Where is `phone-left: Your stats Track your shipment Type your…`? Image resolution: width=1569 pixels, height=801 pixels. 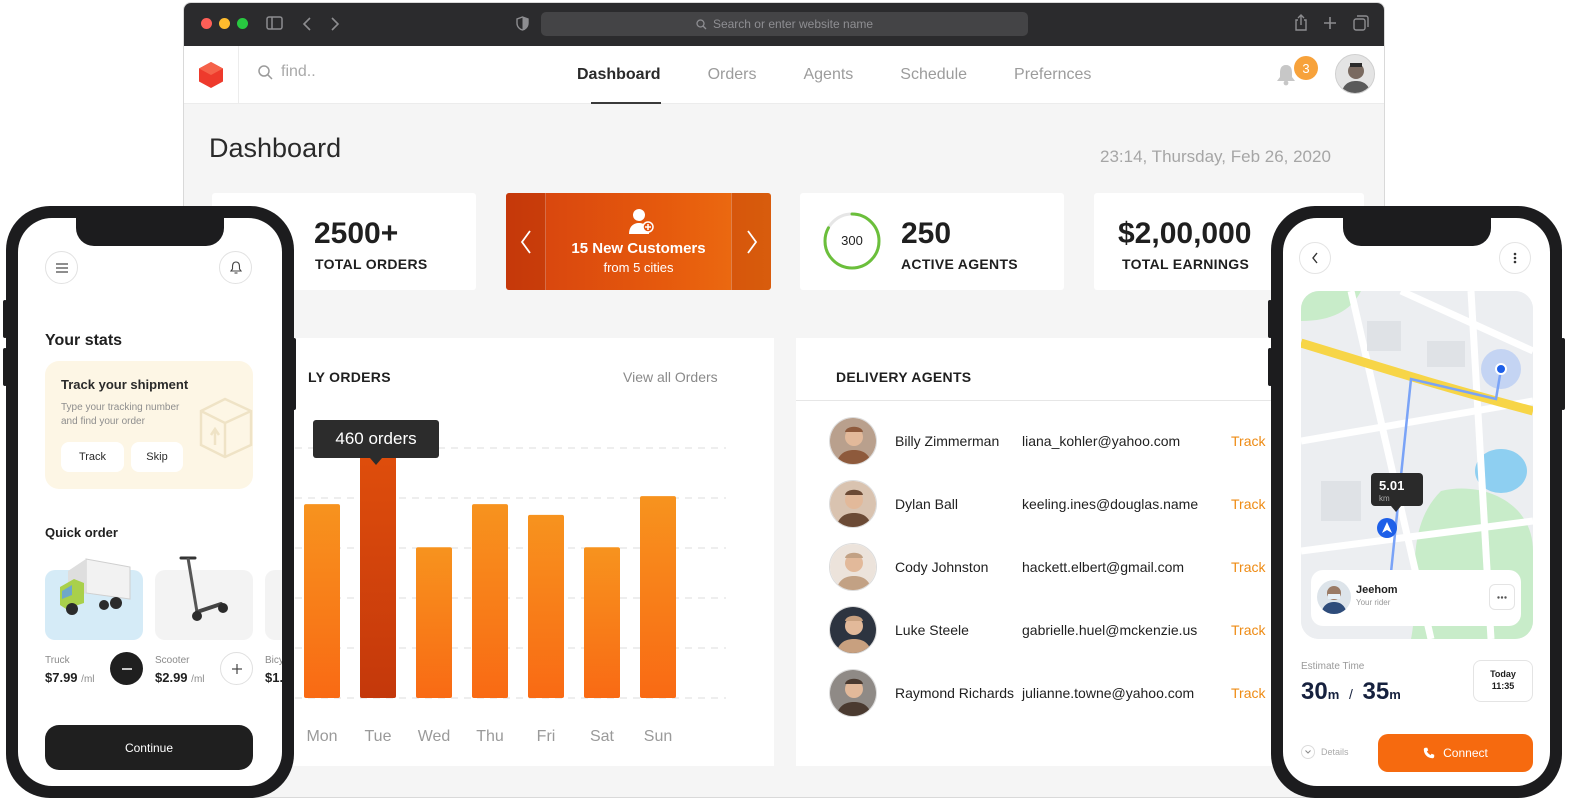 phone-left: Your stats Track your shipment Type your… is located at coordinates (150, 502).